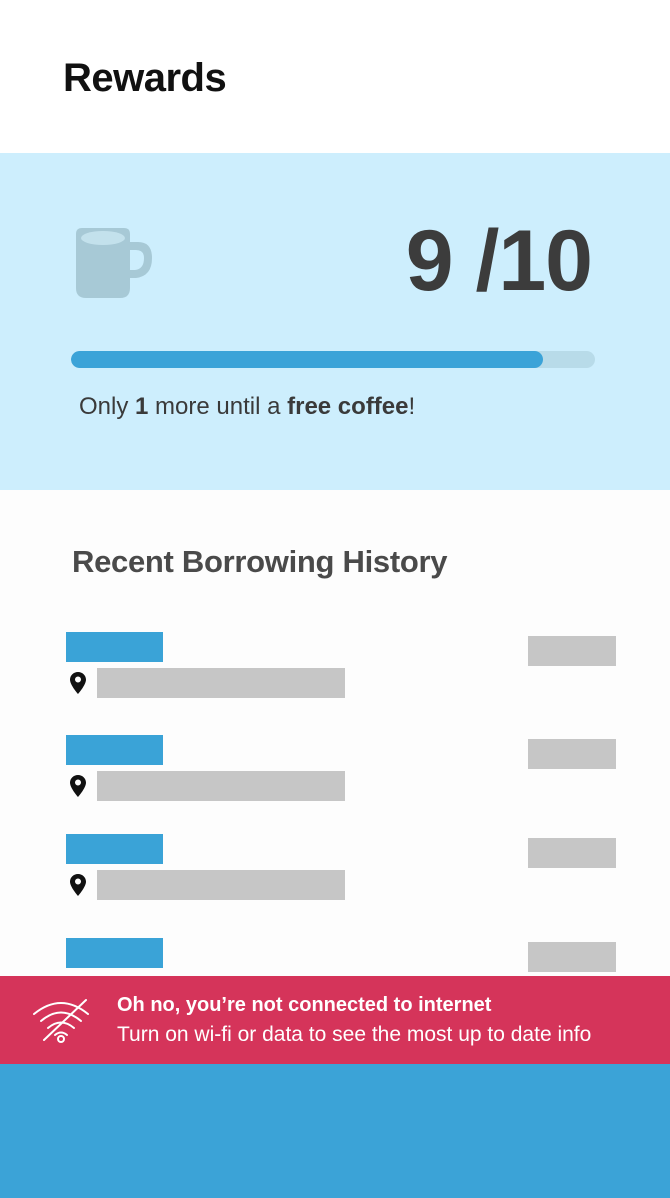 The image size is (670, 1198). I want to click on reward-name: free coffee, so click(348, 406).